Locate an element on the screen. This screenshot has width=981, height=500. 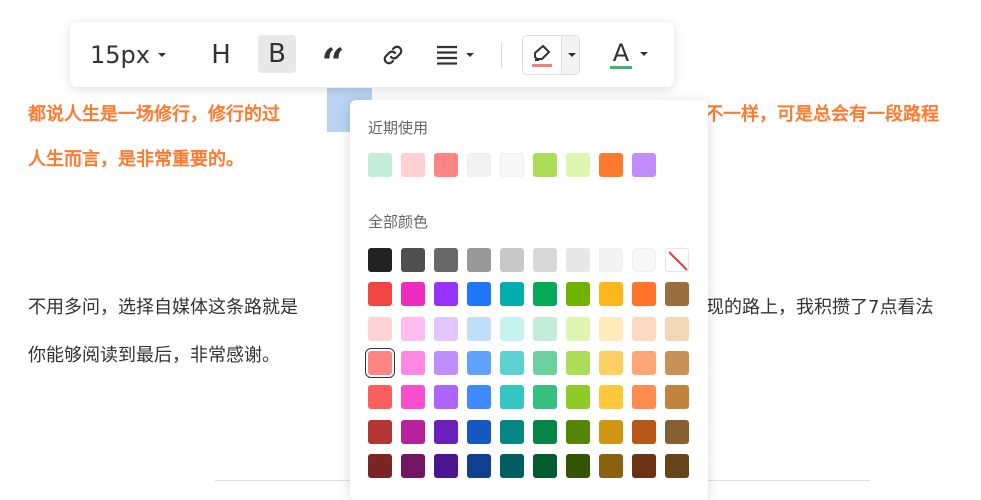
color-swatch-selected is located at coordinates (380, 362).